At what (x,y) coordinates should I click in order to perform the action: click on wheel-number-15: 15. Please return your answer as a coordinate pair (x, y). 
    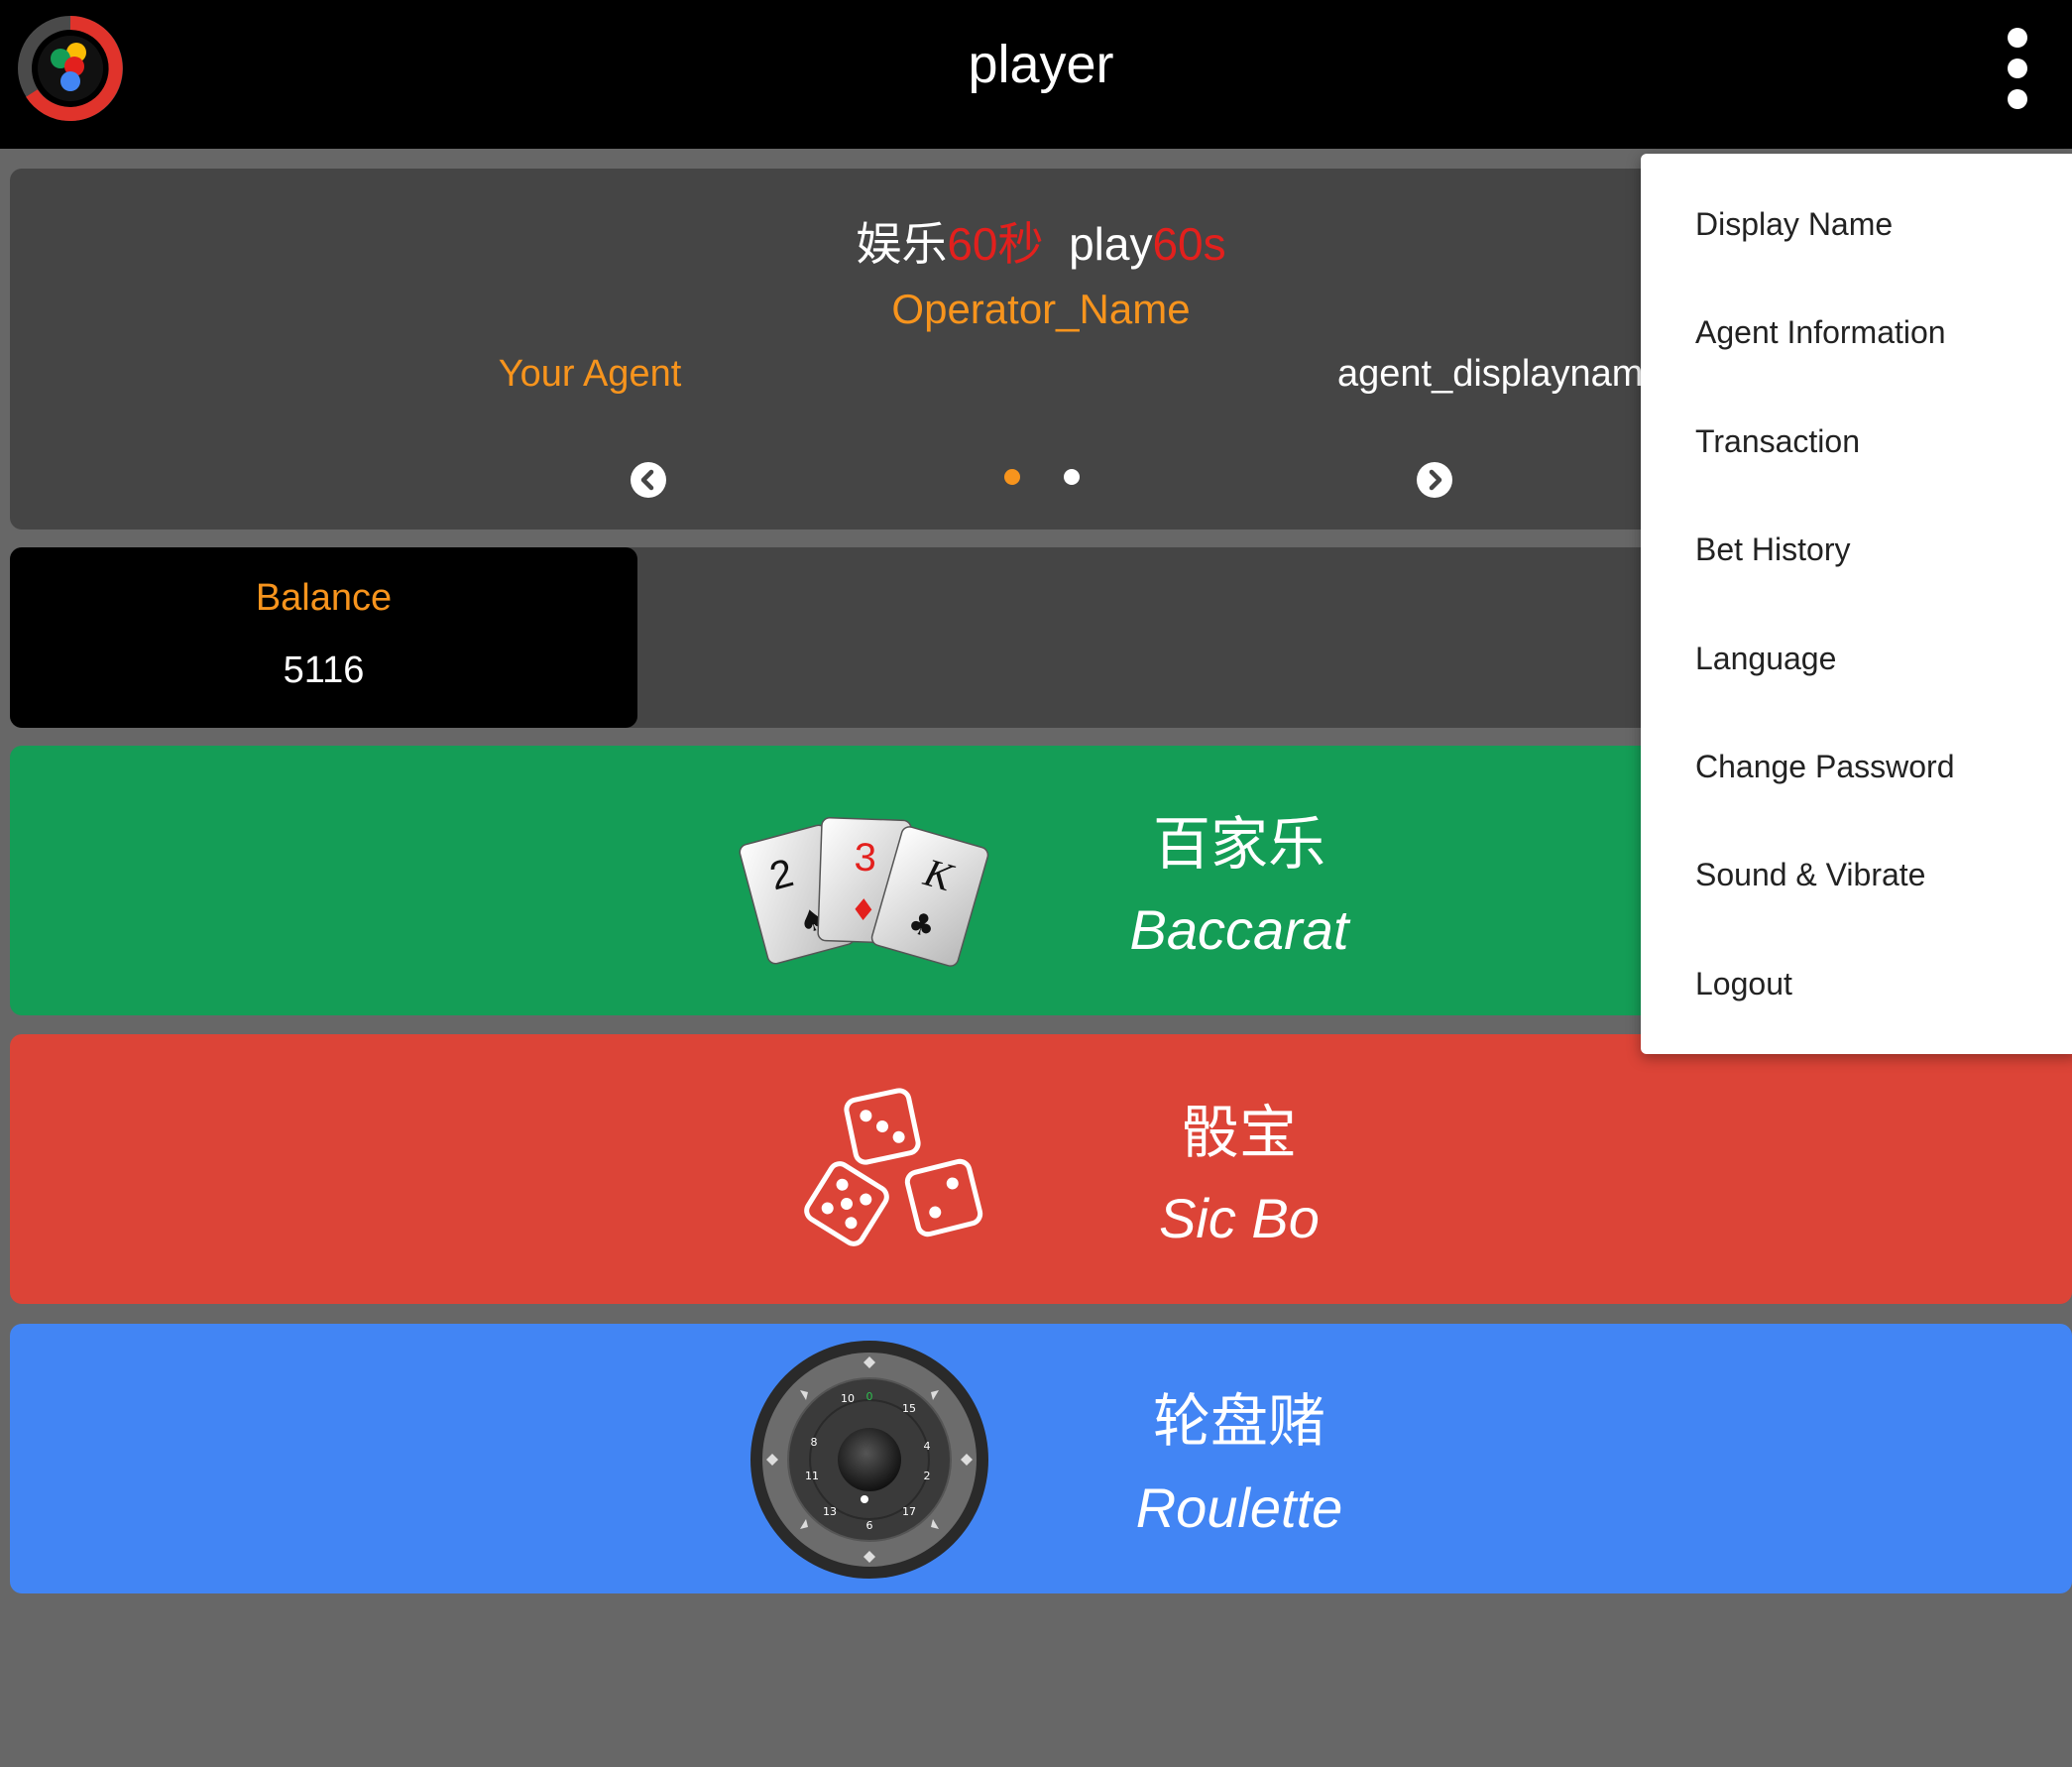
    Looking at the image, I should click on (909, 1408).